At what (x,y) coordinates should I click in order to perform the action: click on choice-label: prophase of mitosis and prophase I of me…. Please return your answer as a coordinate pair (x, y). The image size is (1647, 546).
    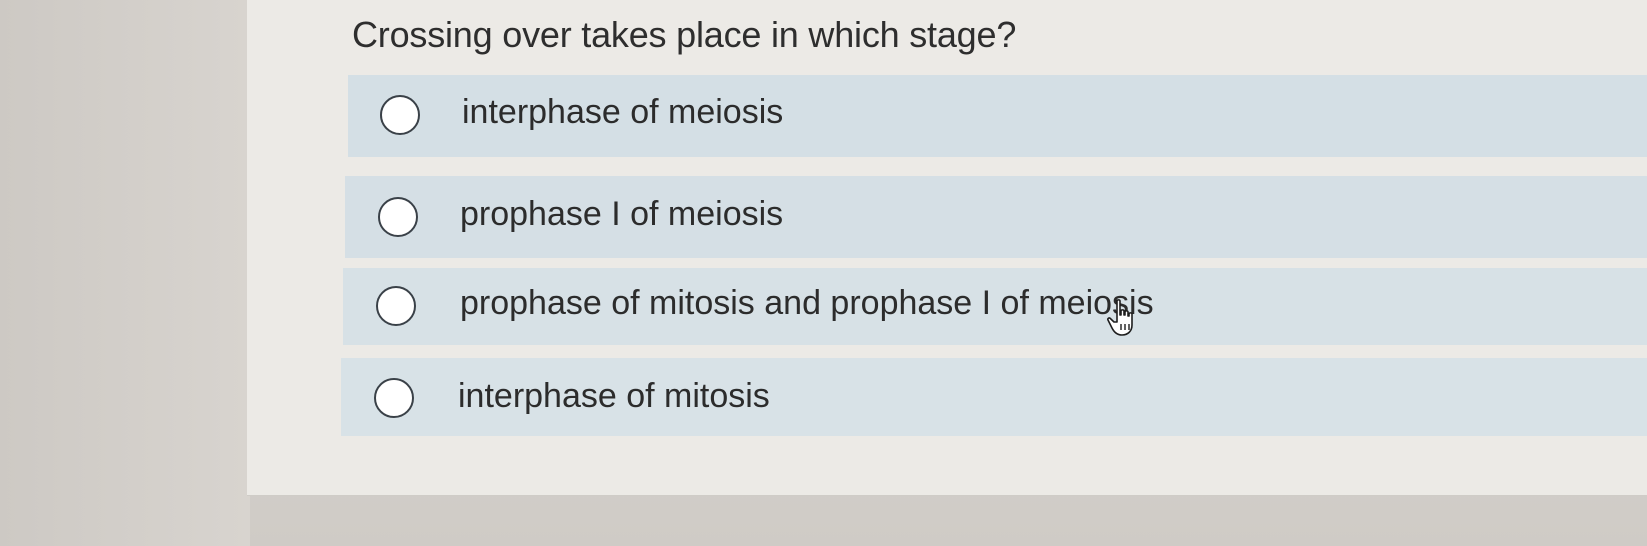
    Looking at the image, I should click on (807, 303).